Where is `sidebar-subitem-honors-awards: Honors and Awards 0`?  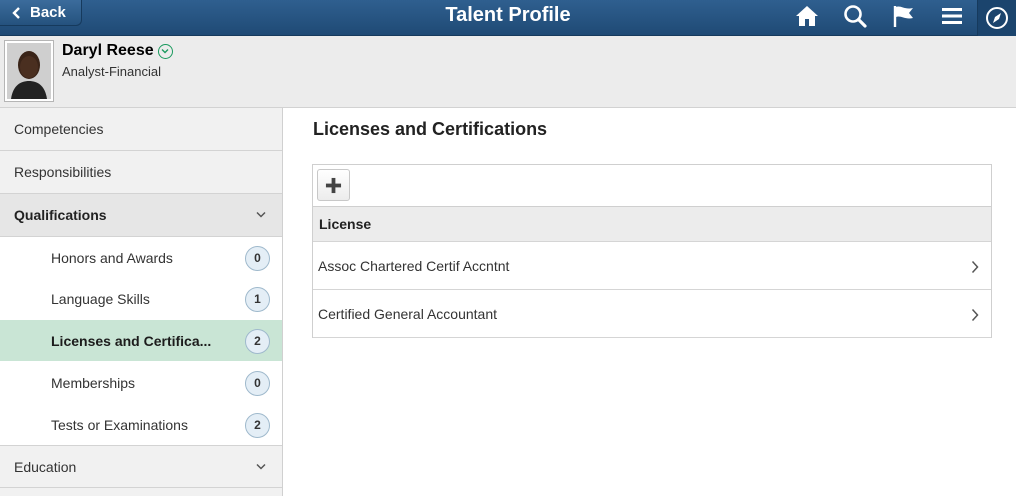
sidebar-subitem-honors-awards: Honors and Awards 0 is located at coordinates (141, 257).